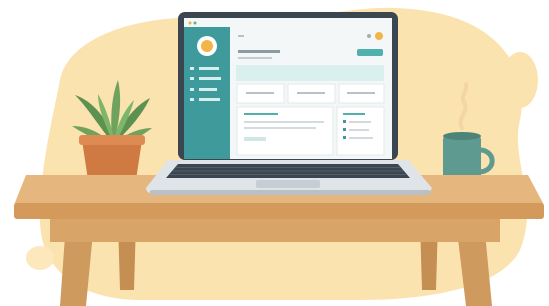 This screenshot has width=549, height=306. I want to click on content-panel-button, so click(255, 139).